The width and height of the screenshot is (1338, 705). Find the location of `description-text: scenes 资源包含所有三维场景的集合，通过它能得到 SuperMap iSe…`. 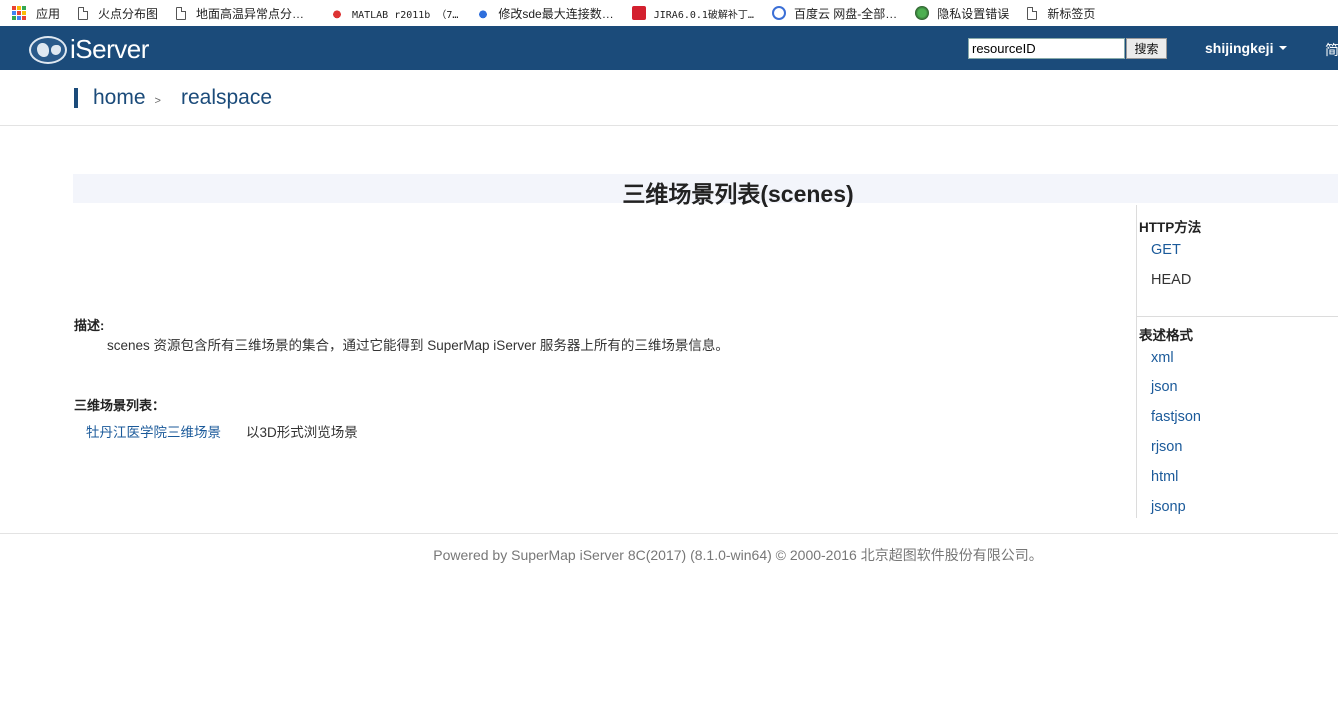

description-text: scenes 资源包含所有三维场景的集合，通过它能得到 SuperMap iSe… is located at coordinates (418, 345).